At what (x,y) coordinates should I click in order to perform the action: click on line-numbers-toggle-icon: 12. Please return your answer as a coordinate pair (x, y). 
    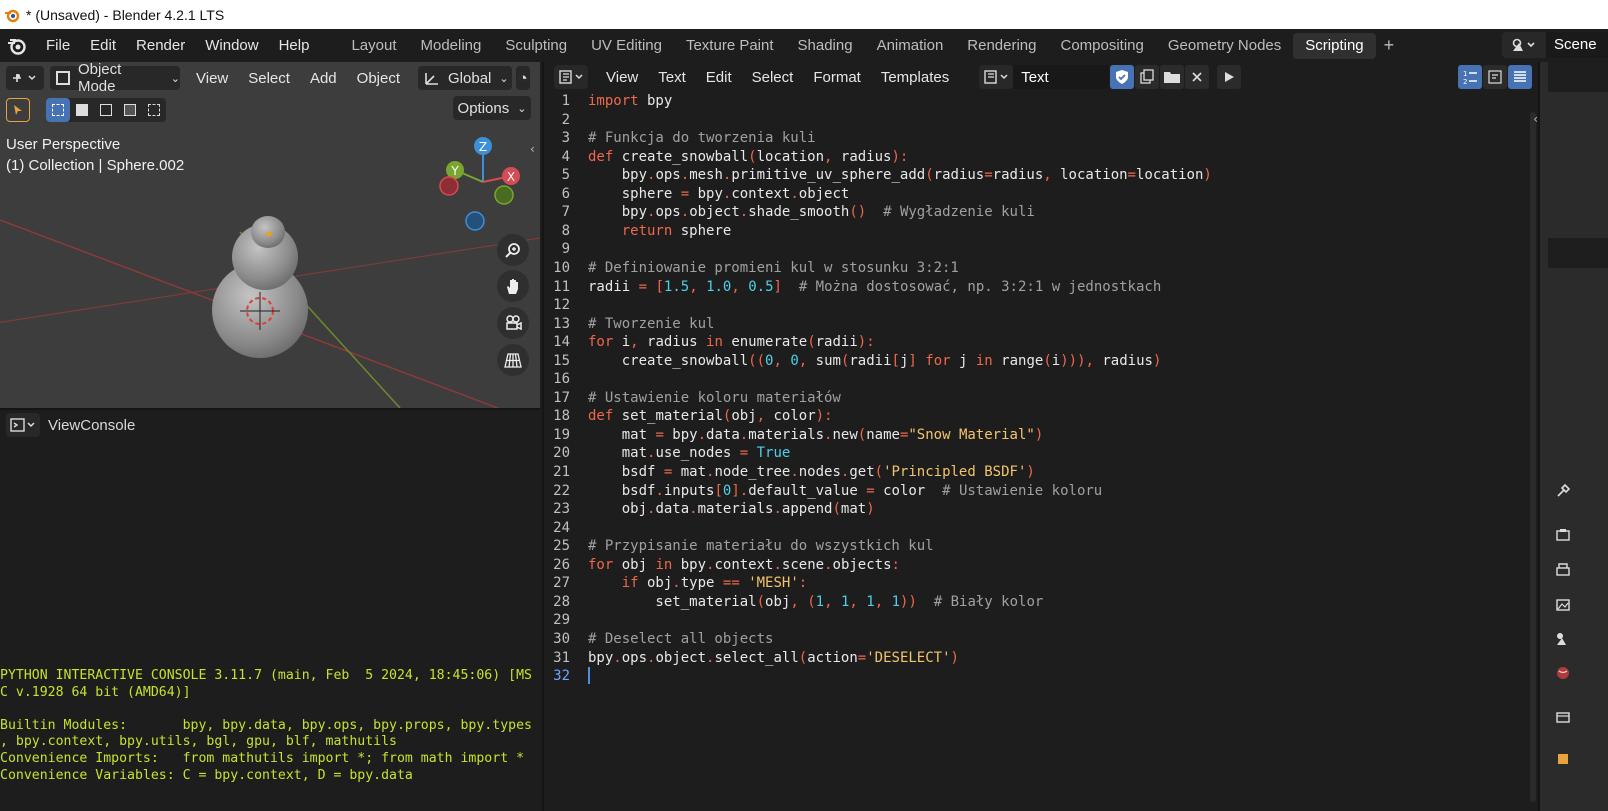
    Looking at the image, I should click on (1470, 77).